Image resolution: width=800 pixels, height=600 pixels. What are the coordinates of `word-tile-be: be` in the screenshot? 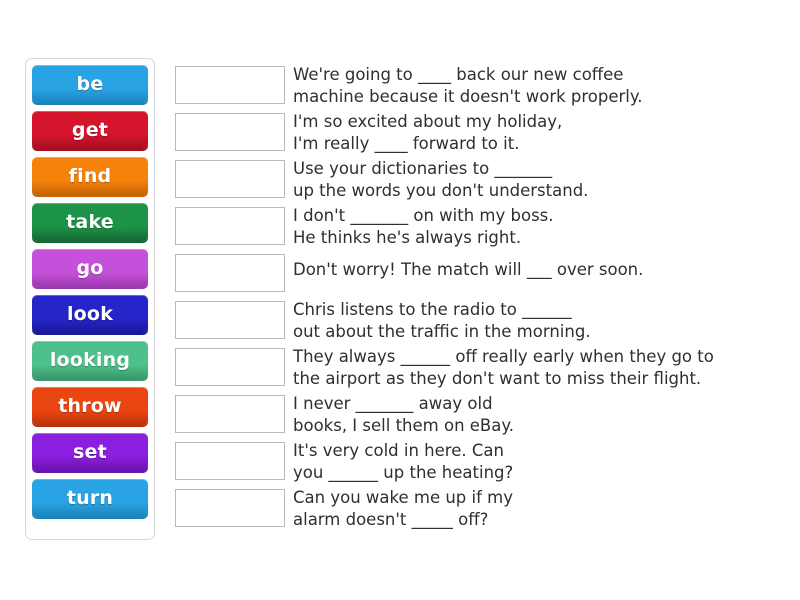 It's located at (90, 84).